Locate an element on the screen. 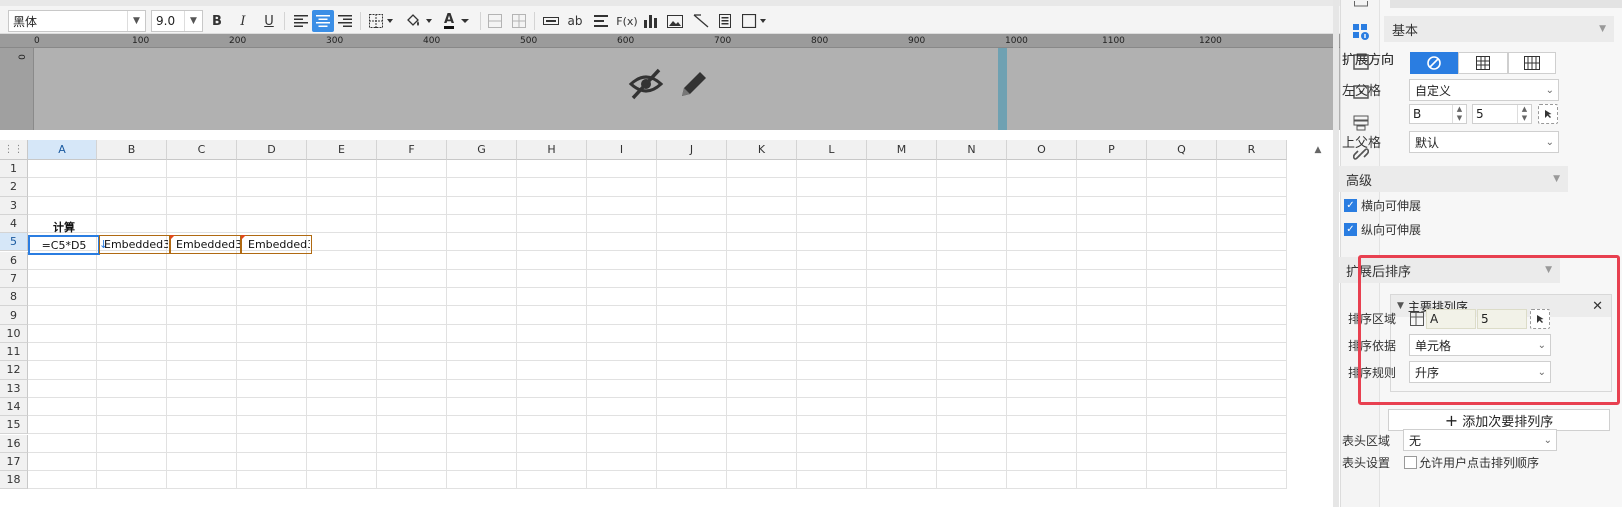 The height and width of the screenshot is (507, 1622). column-header-g: G is located at coordinates (482, 150).